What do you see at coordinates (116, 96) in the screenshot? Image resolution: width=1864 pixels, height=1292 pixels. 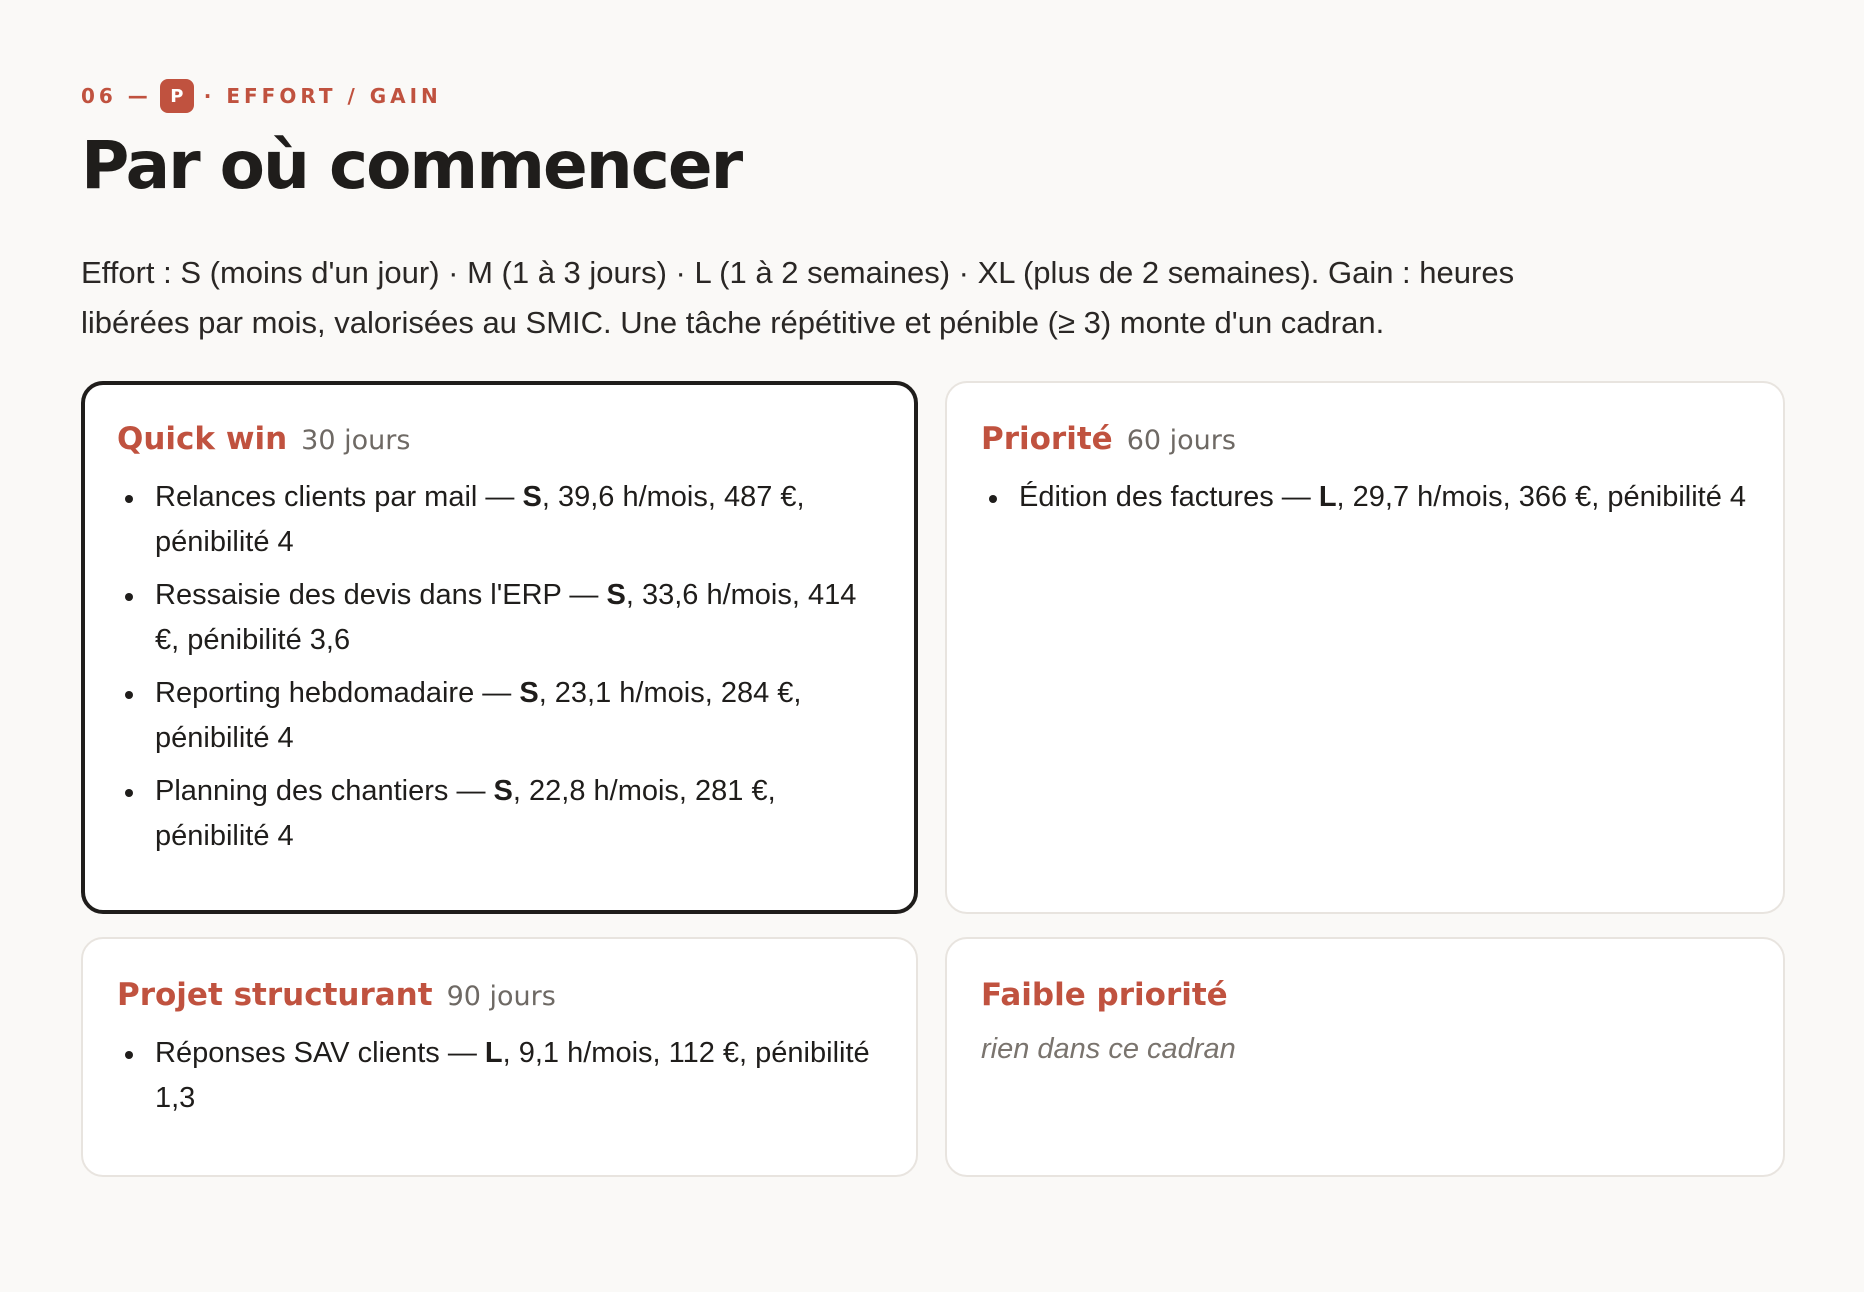 I see `section-number: 06 —` at bounding box center [116, 96].